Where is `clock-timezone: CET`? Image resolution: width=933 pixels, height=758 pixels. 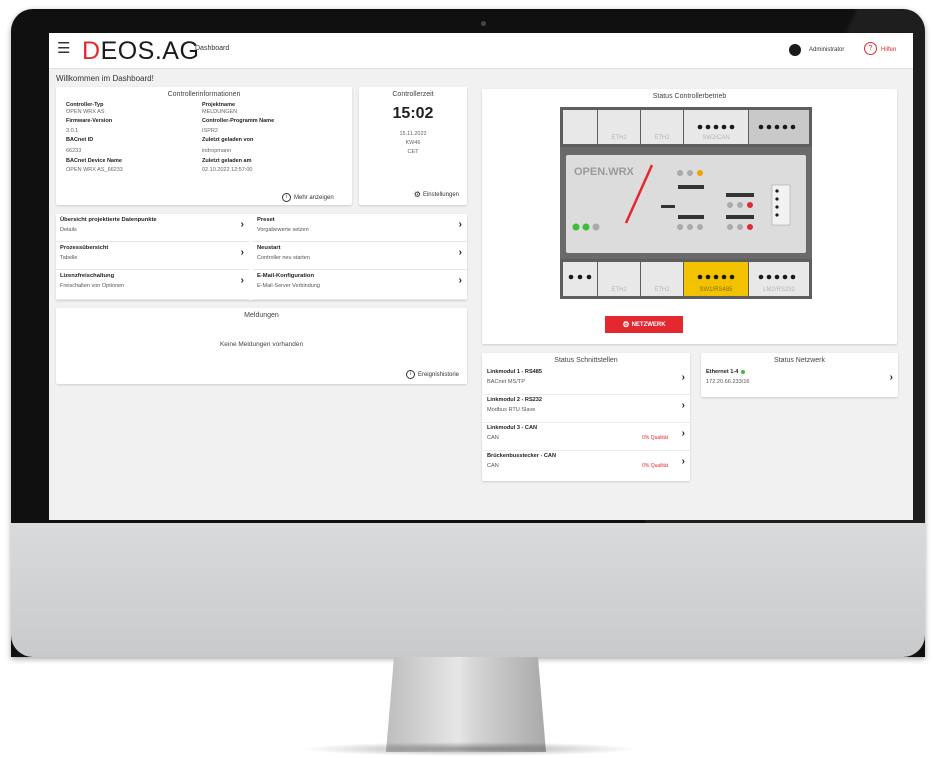 clock-timezone: CET is located at coordinates (413, 152).